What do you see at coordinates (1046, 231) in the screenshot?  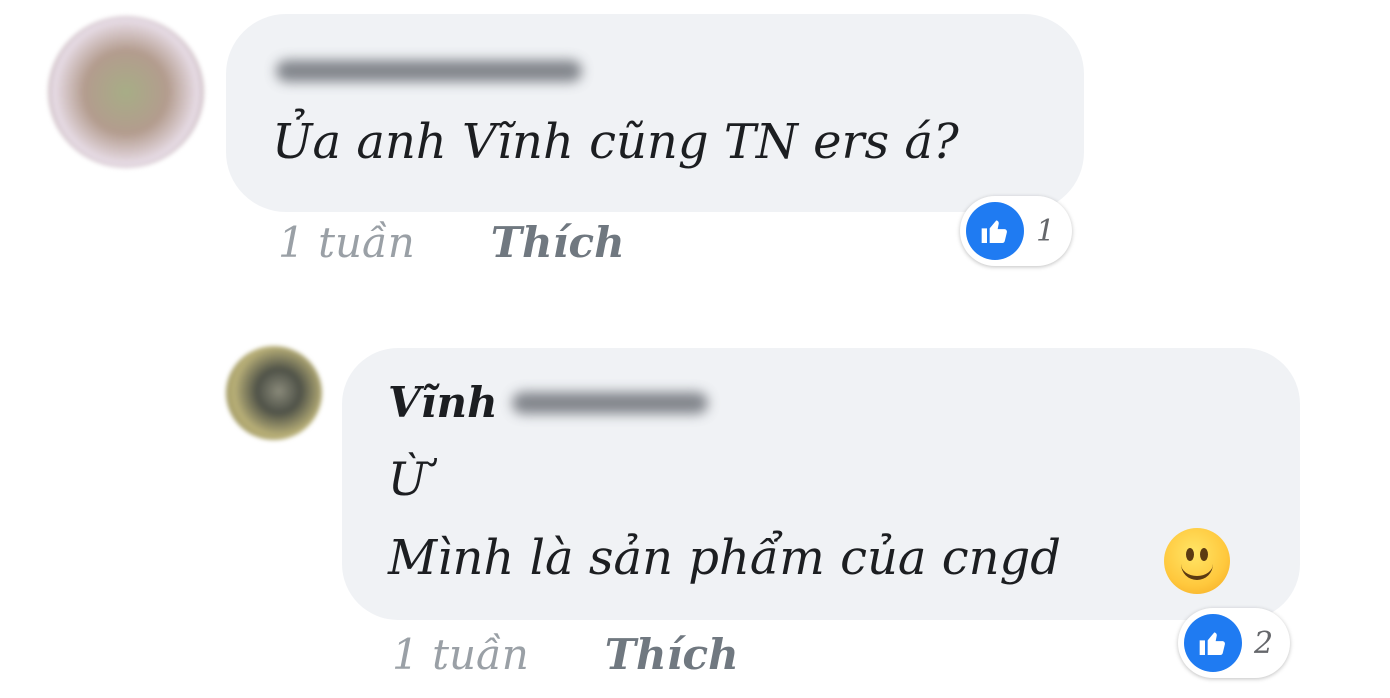 I see `reaction-count: 1` at bounding box center [1046, 231].